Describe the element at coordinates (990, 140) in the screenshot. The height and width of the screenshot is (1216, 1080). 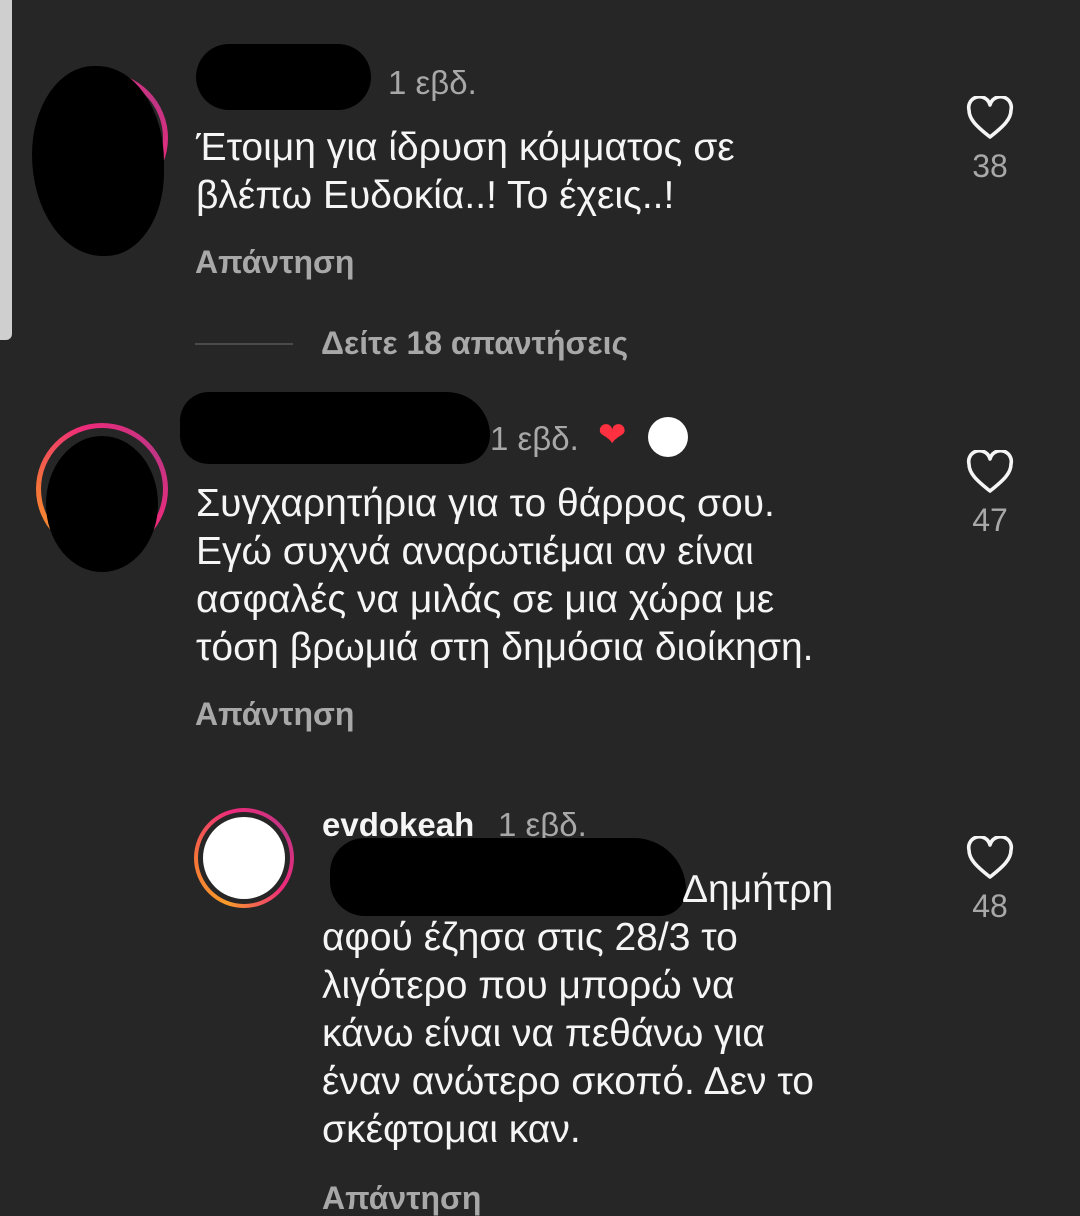
I see `like-button: 38` at that location.